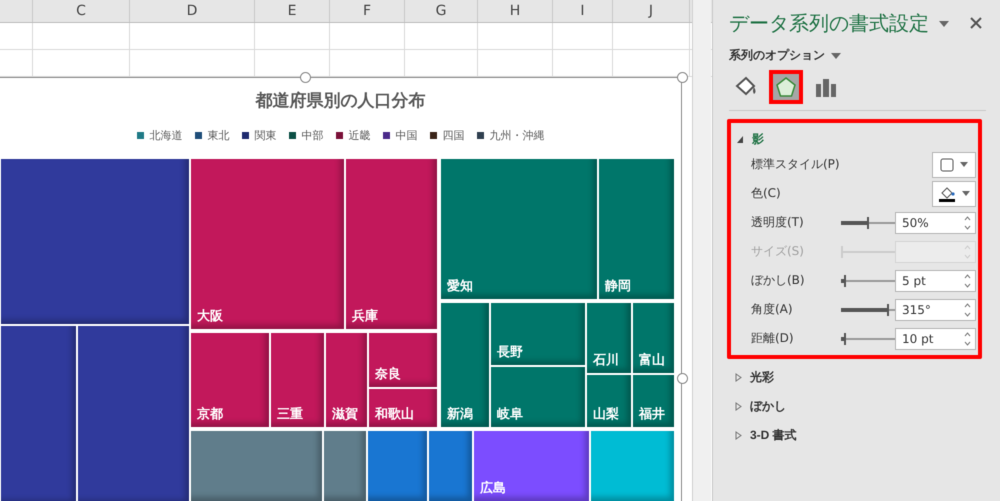 This screenshot has width=1000, height=501. I want to click on section-header: 影, so click(750, 139).